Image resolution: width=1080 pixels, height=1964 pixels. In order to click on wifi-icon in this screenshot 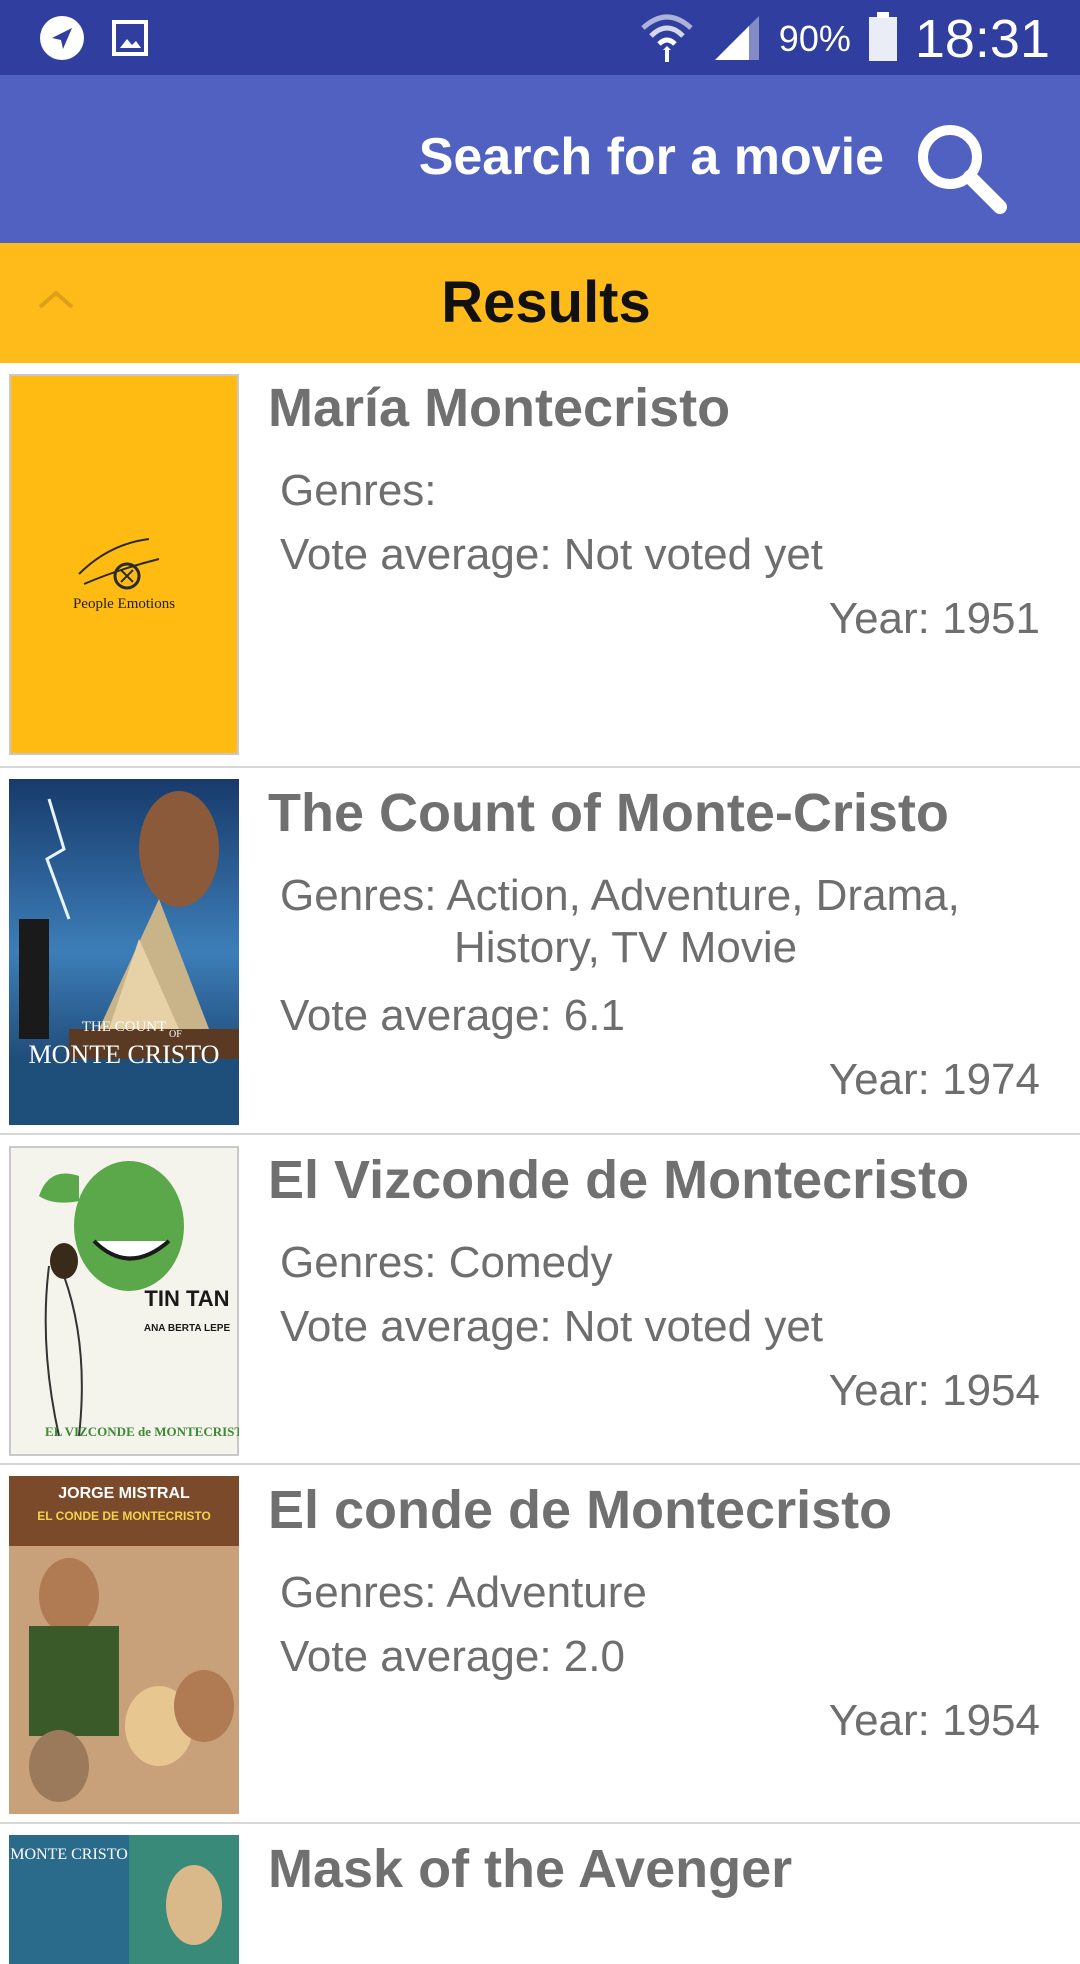, I will do `click(667, 39)`.